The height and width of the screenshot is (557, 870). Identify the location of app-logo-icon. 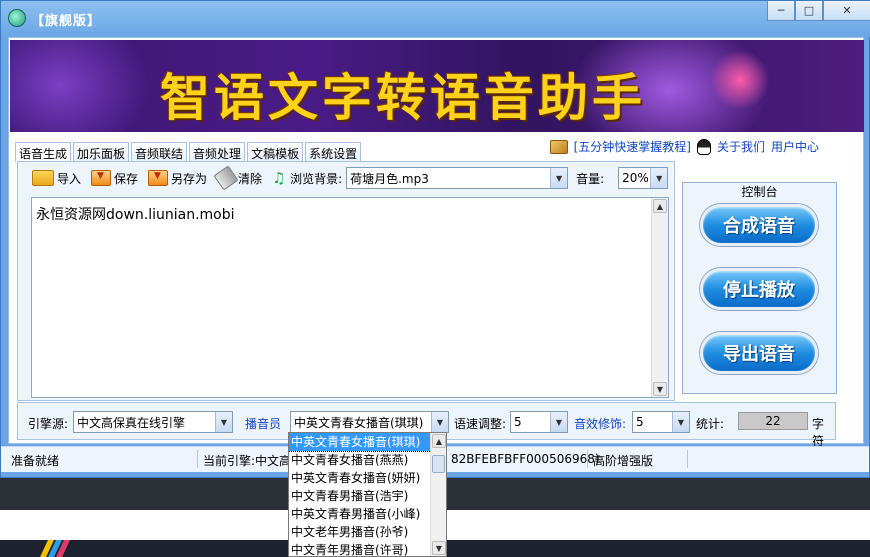
(17, 18).